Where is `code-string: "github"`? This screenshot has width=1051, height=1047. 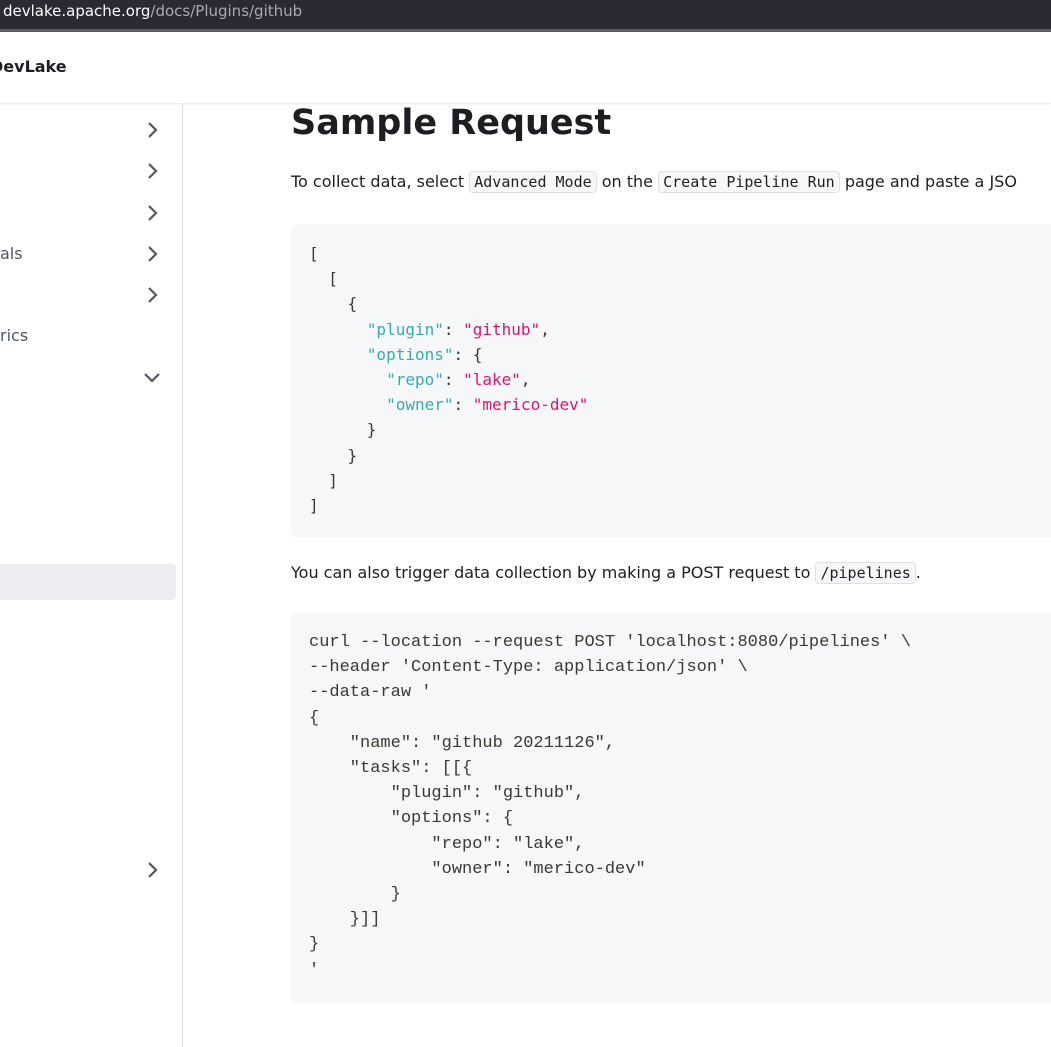 code-string: "github" is located at coordinates (502, 329).